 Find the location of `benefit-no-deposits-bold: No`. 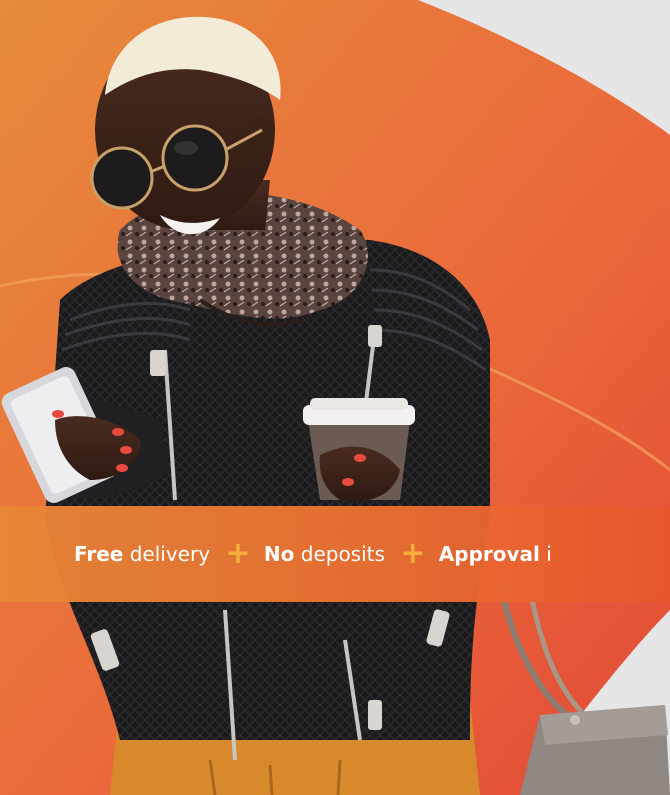

benefit-no-deposits-bold: No is located at coordinates (279, 554).